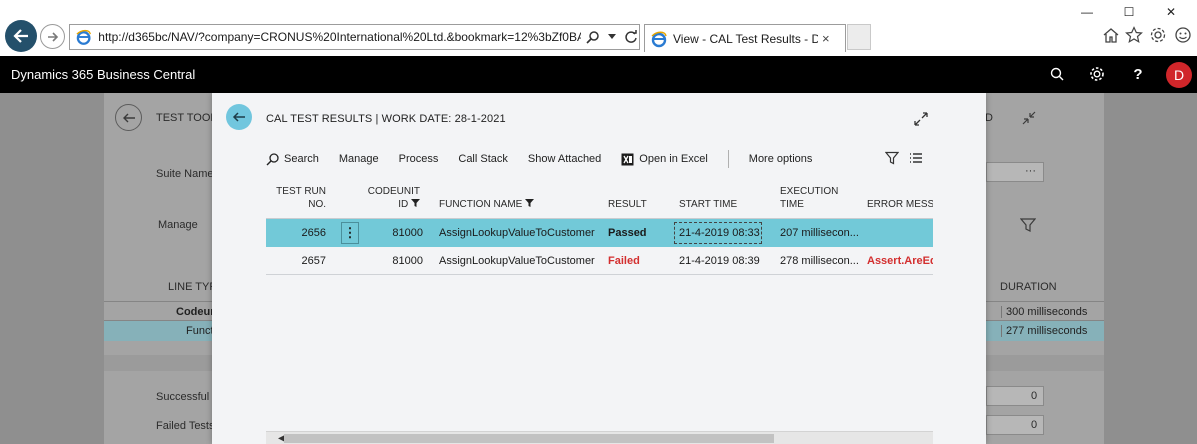 This screenshot has height=444, width=1197. What do you see at coordinates (900, 261) in the screenshot?
I see `cell-error-message: Assert.AreEq` at bounding box center [900, 261].